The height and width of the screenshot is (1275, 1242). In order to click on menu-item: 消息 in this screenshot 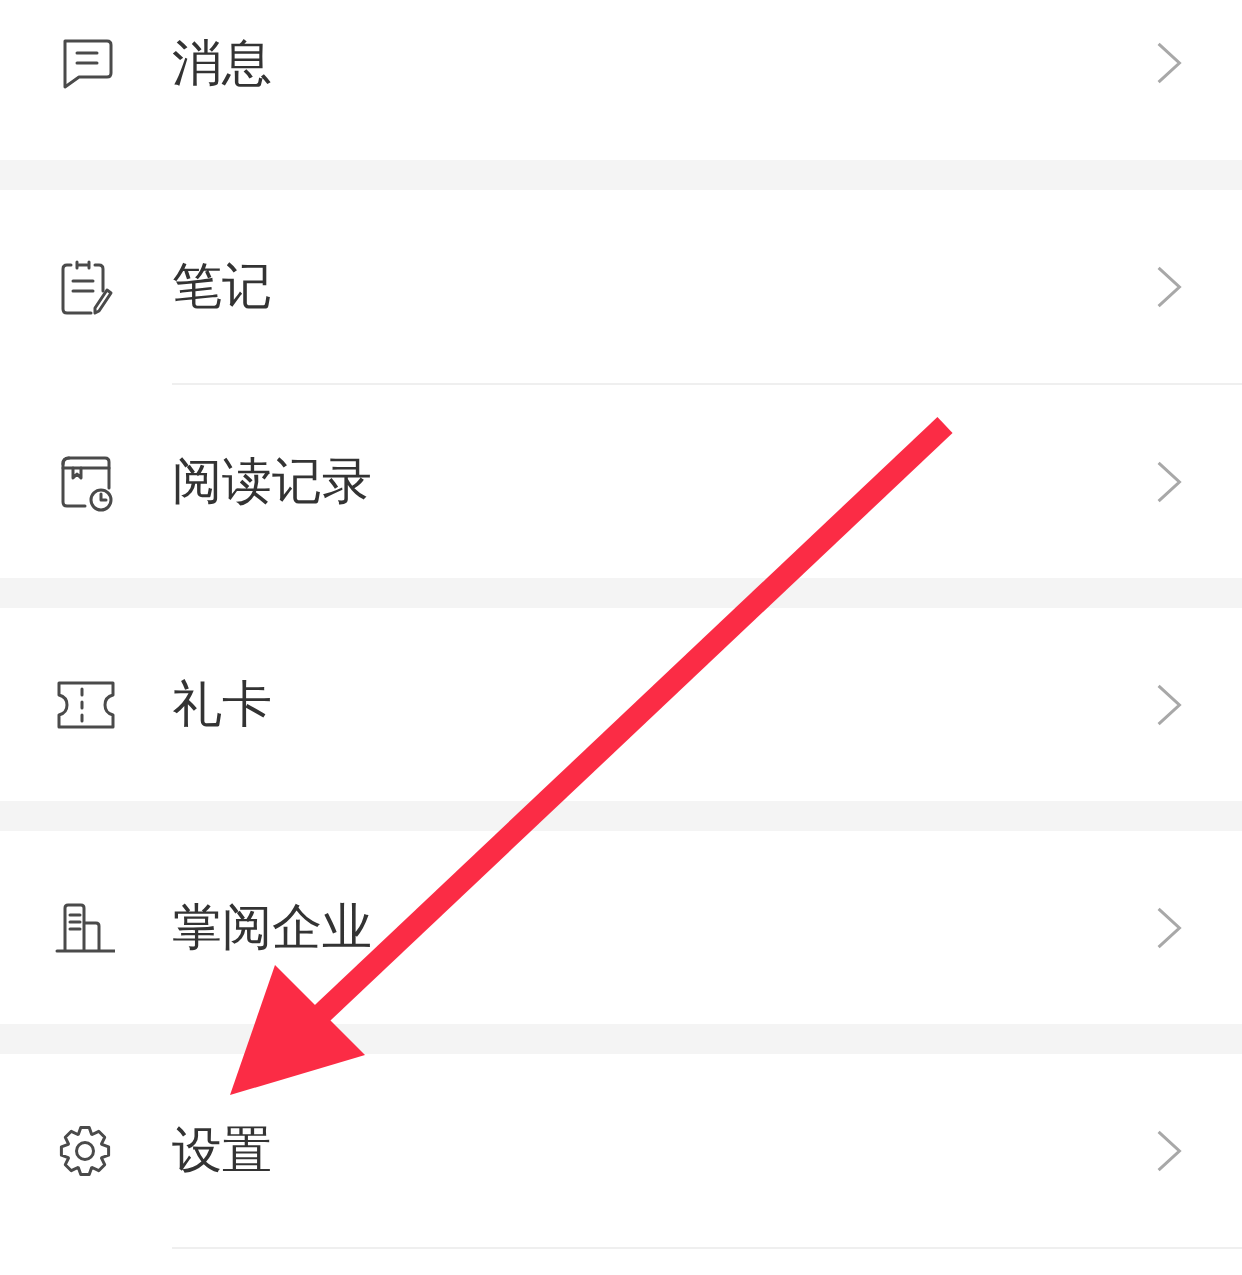, I will do `click(621, 80)`.